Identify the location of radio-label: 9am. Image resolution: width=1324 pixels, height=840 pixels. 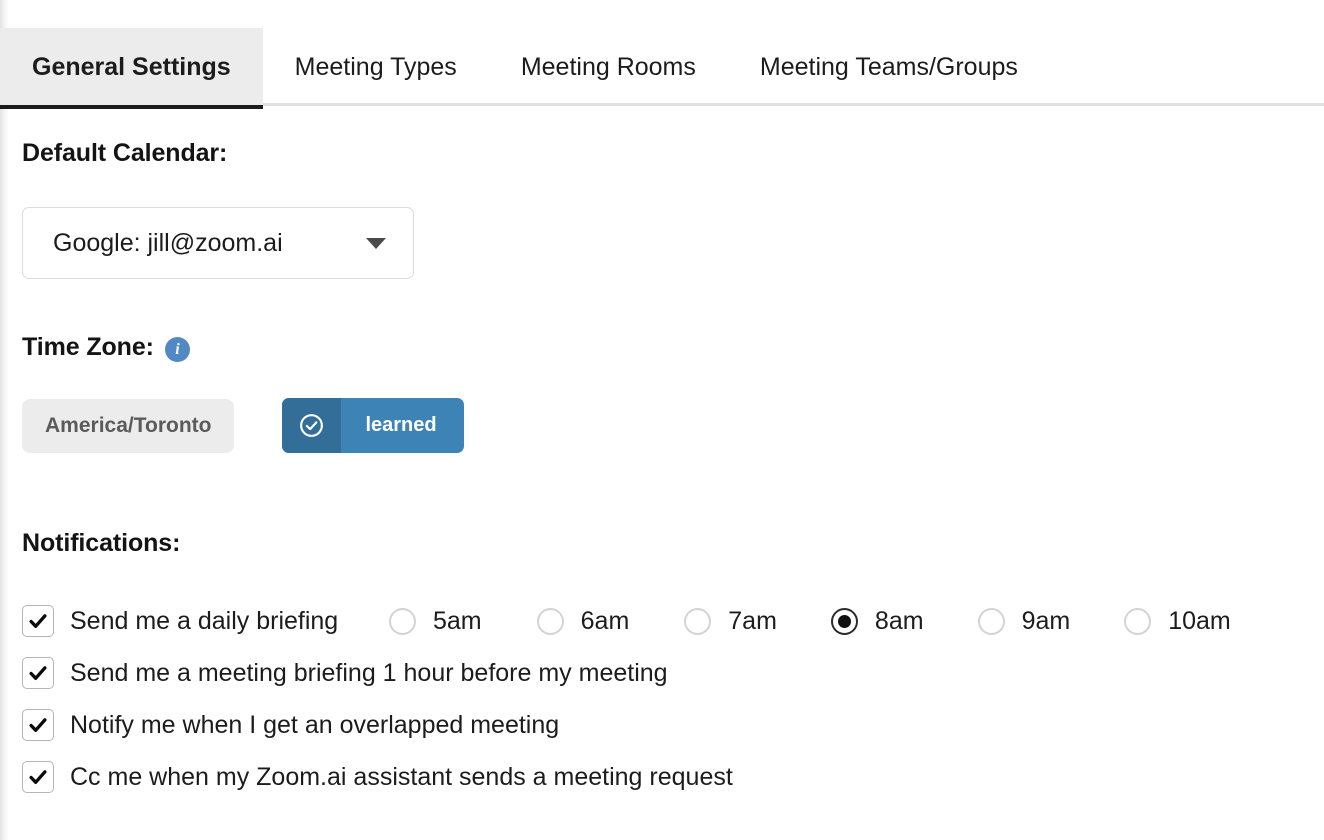
(1046, 620).